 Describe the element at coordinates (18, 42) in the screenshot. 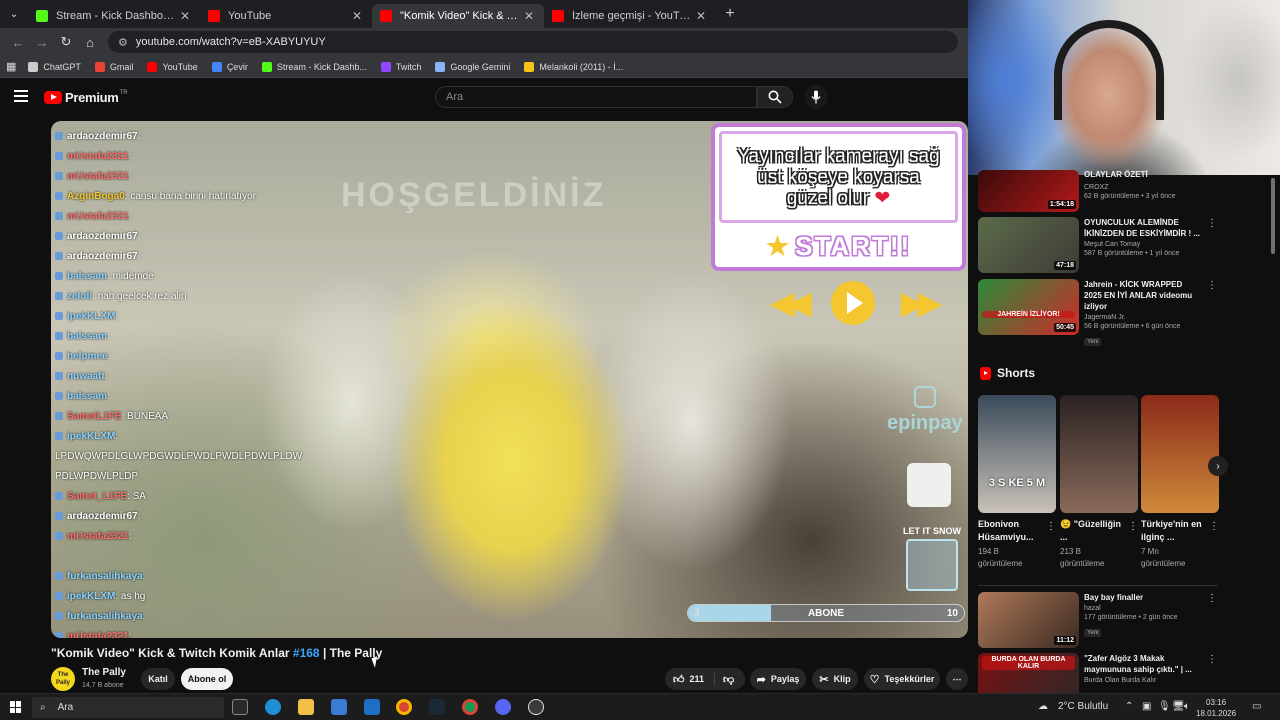

I see `back-icon: ←` at that location.